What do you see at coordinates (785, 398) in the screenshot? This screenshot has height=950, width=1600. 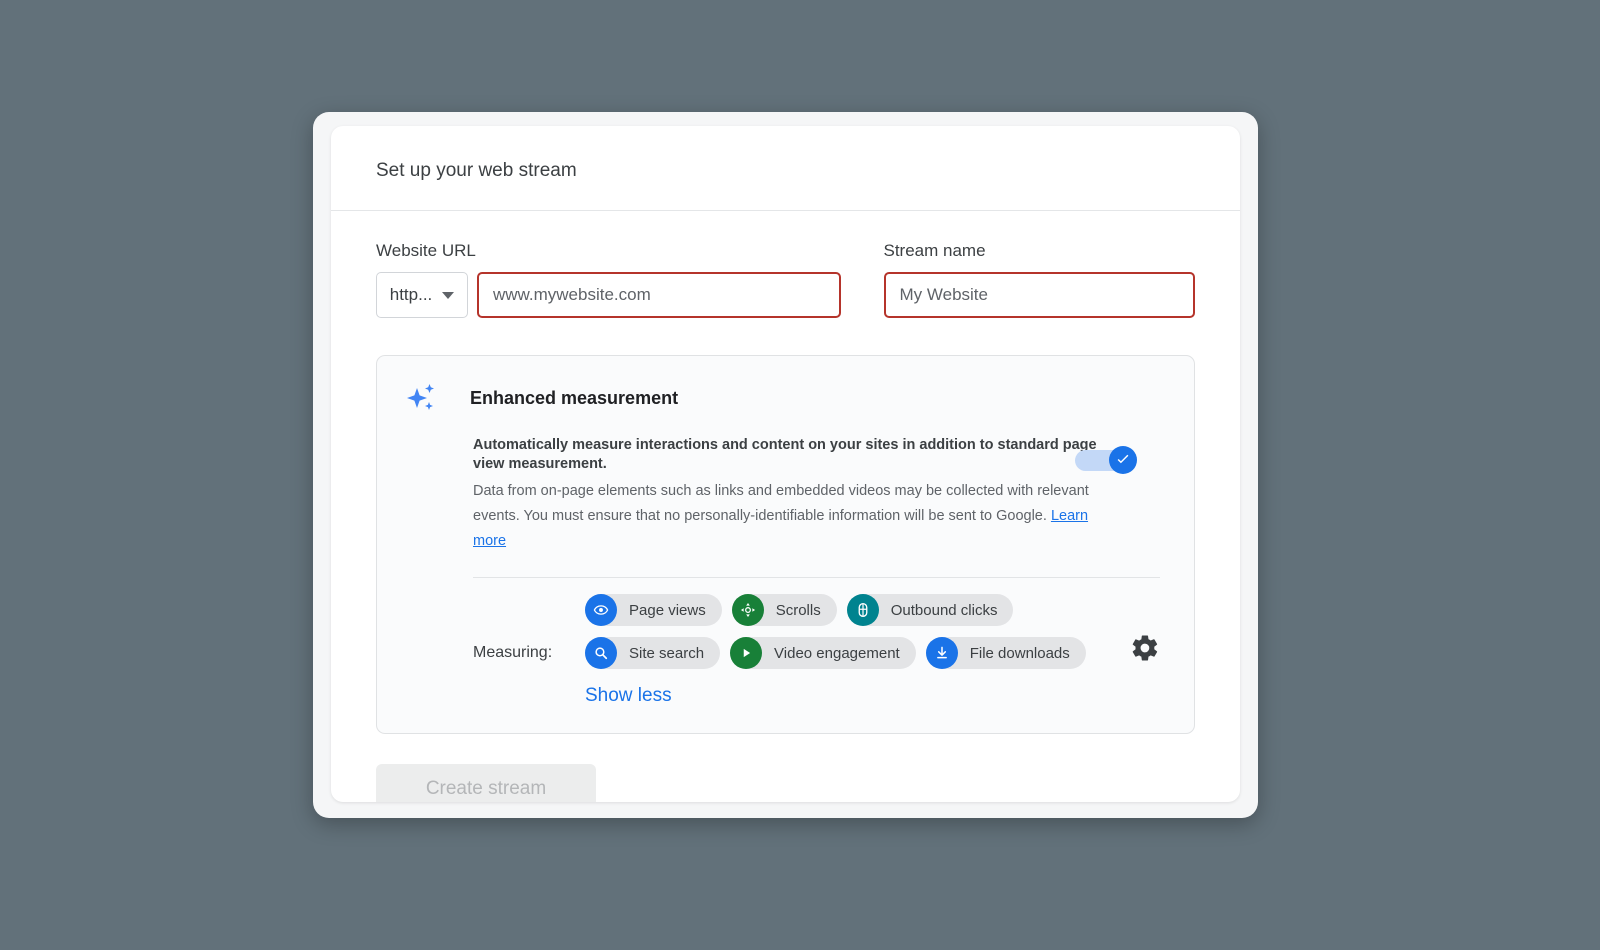 I see `enhanced-measurement-header: Enhanced measurement` at bounding box center [785, 398].